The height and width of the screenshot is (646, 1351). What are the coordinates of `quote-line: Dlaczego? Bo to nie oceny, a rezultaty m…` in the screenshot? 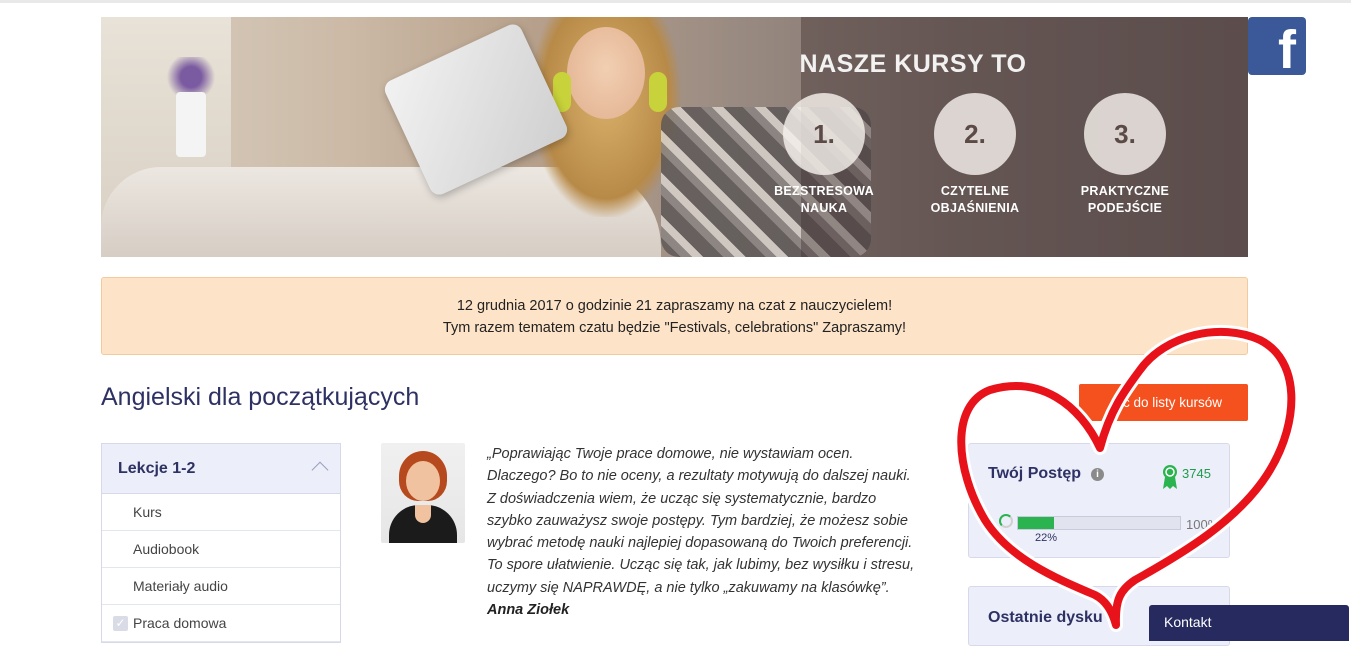 It's located at (699, 476).